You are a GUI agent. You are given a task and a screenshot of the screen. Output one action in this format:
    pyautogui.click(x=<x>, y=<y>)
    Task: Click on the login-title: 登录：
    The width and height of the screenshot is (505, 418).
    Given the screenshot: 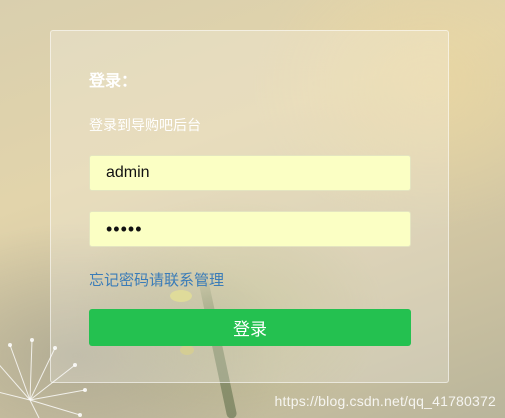 What is the action you would take?
    pyautogui.click(x=113, y=80)
    